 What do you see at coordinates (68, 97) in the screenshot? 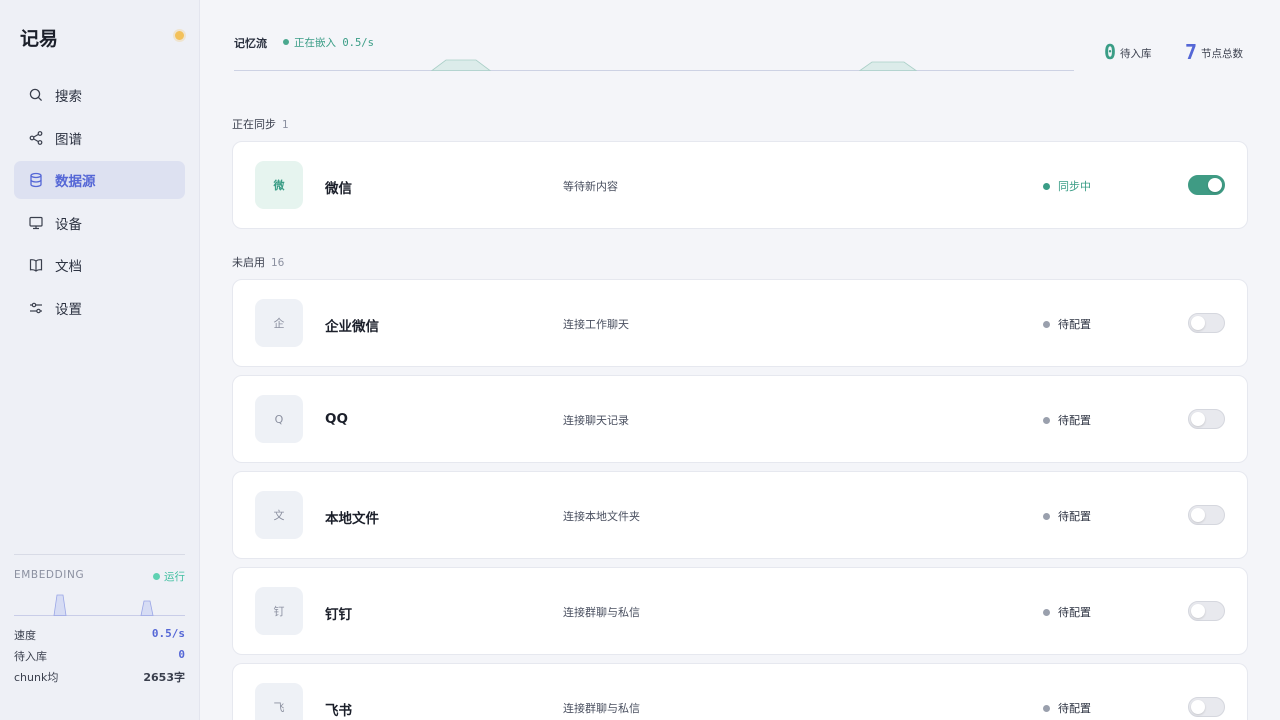
I see `sidebar-item-label: 搜索` at bounding box center [68, 97].